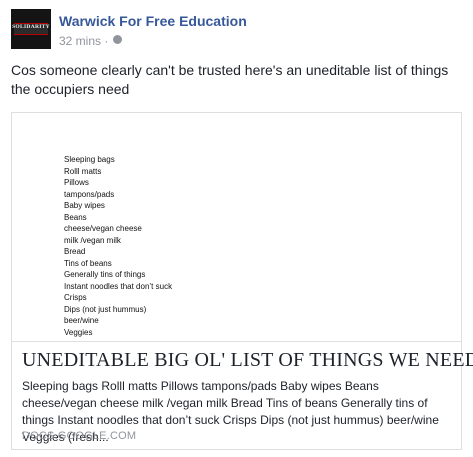 This screenshot has height=457, width=473. Describe the element at coordinates (79, 436) in the screenshot. I see `link-domain: DOCS.GOOGLE.COM` at that location.